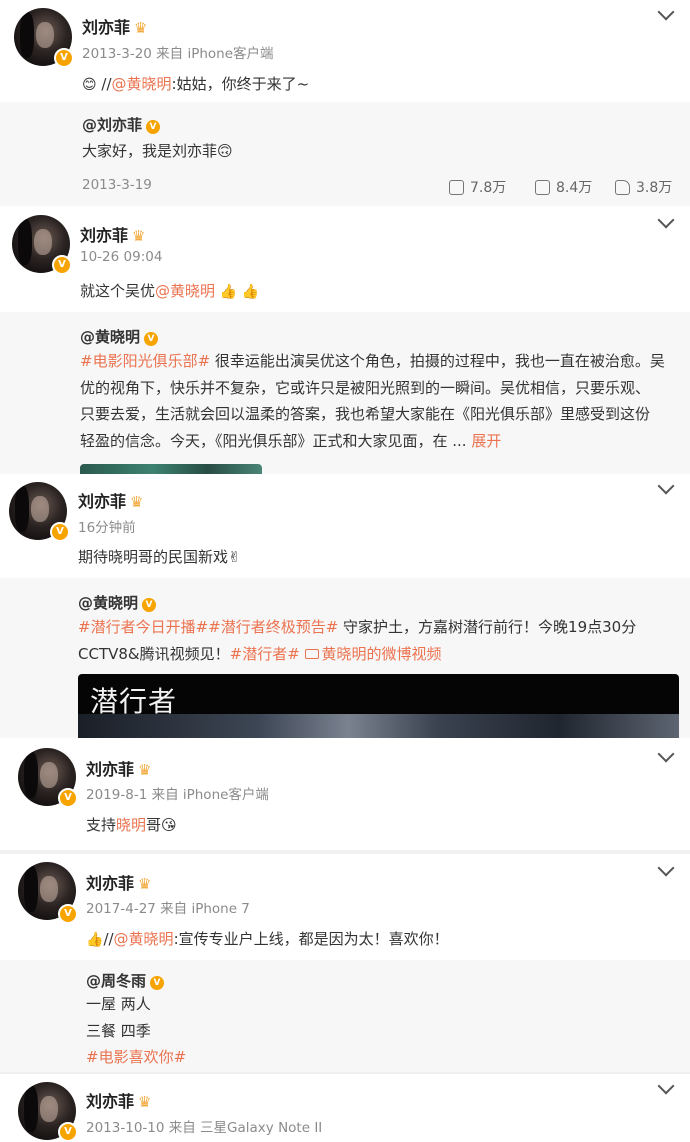  Describe the element at coordinates (378, 706) in the screenshot. I see `video-player: 潜行者` at that location.